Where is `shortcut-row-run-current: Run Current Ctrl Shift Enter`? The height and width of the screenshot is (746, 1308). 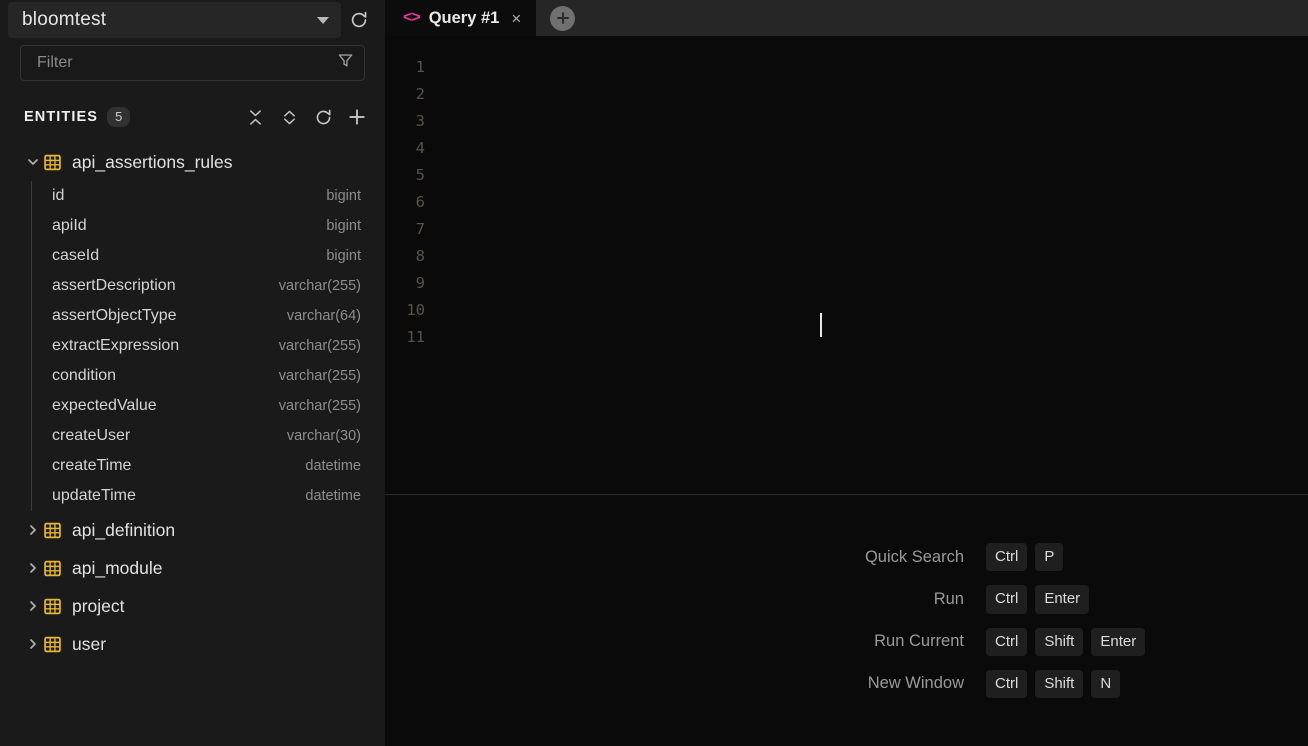
shortcut-row-run-current: Run Current Ctrl Shift Enter is located at coordinates (1045, 641).